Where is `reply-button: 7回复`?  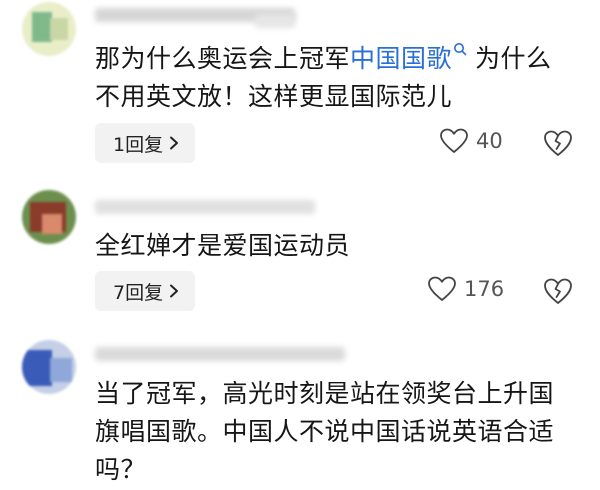
reply-button: 7回复 is located at coordinates (145, 291).